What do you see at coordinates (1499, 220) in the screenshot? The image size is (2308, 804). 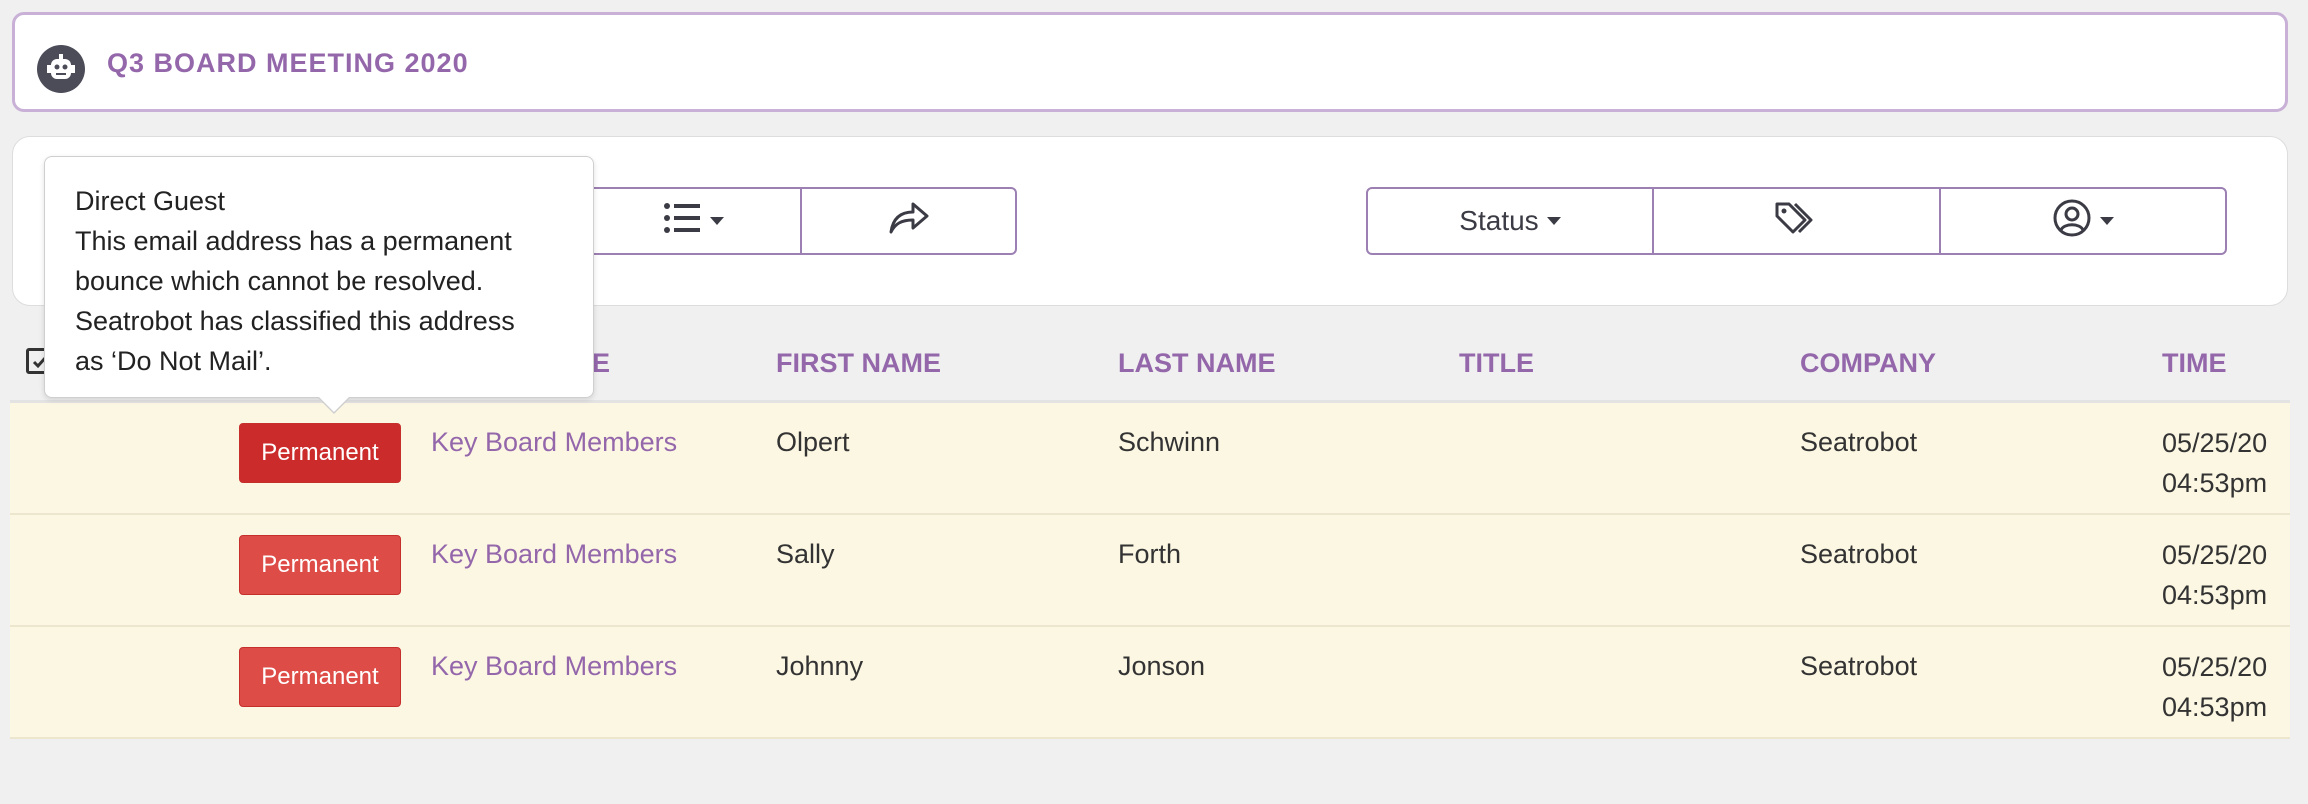 I see `status-label: Status` at bounding box center [1499, 220].